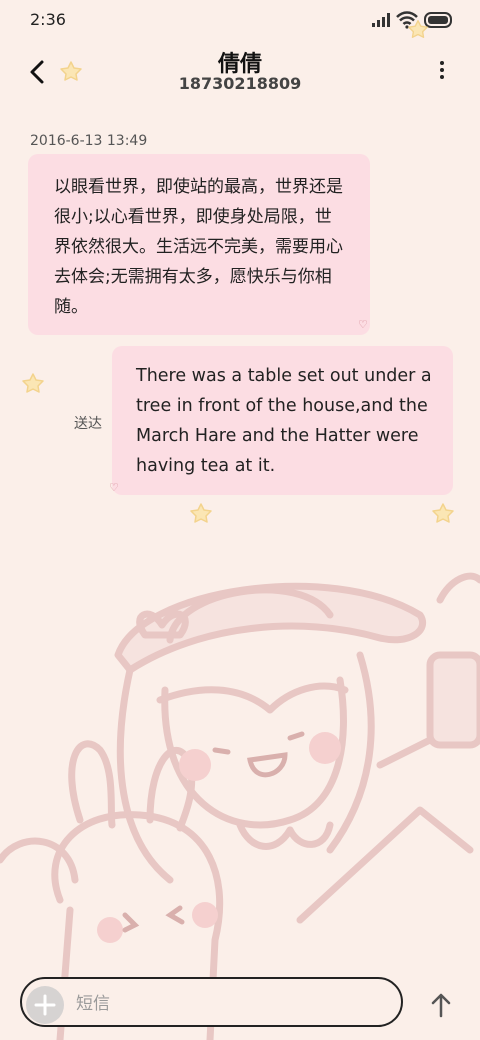  What do you see at coordinates (88, 424) in the screenshot?
I see `delivery-status: 送达` at bounding box center [88, 424].